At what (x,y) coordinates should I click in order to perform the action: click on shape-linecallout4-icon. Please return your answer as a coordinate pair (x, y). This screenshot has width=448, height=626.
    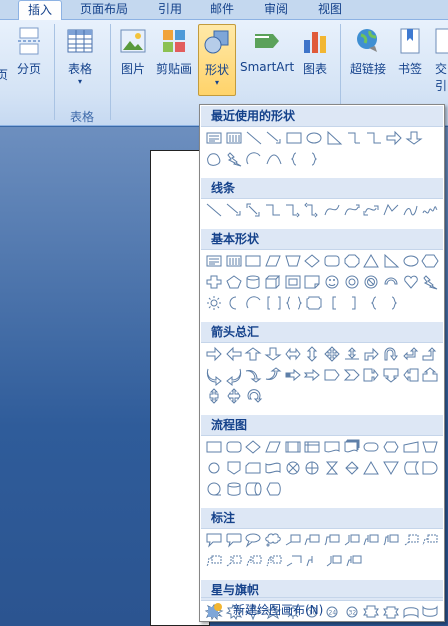
    Looking at the image, I should click on (352, 540).